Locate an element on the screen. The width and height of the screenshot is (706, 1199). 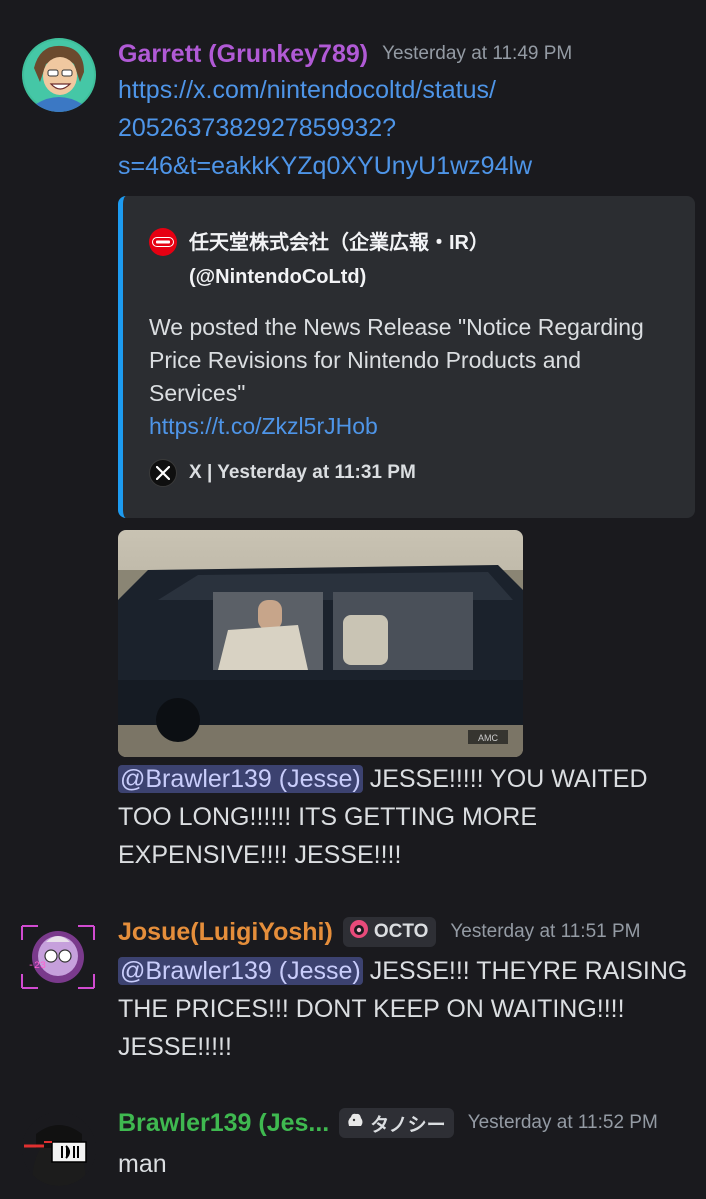
message-text: man is located at coordinates (408, 1164).